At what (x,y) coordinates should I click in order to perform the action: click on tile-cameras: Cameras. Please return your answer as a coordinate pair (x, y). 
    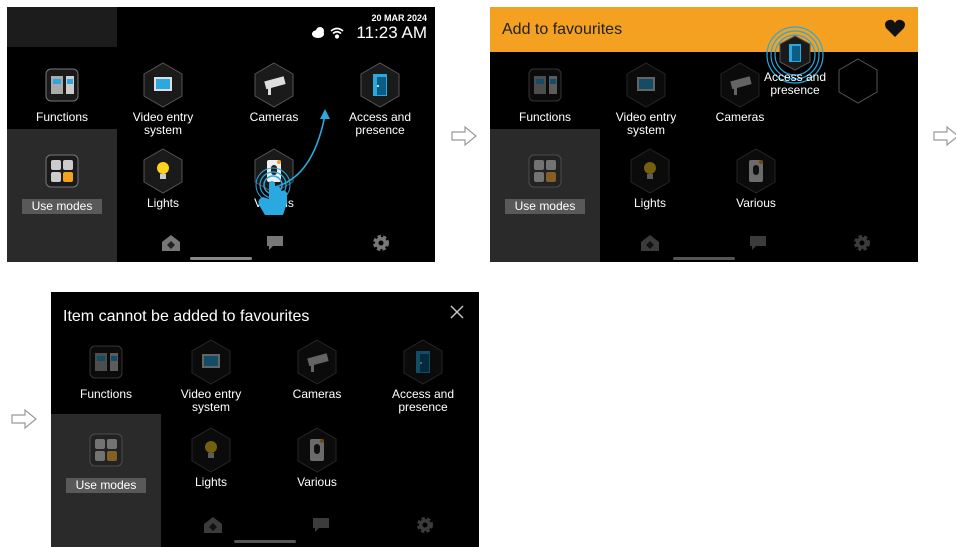
    Looking at the image, I should click on (317, 369).